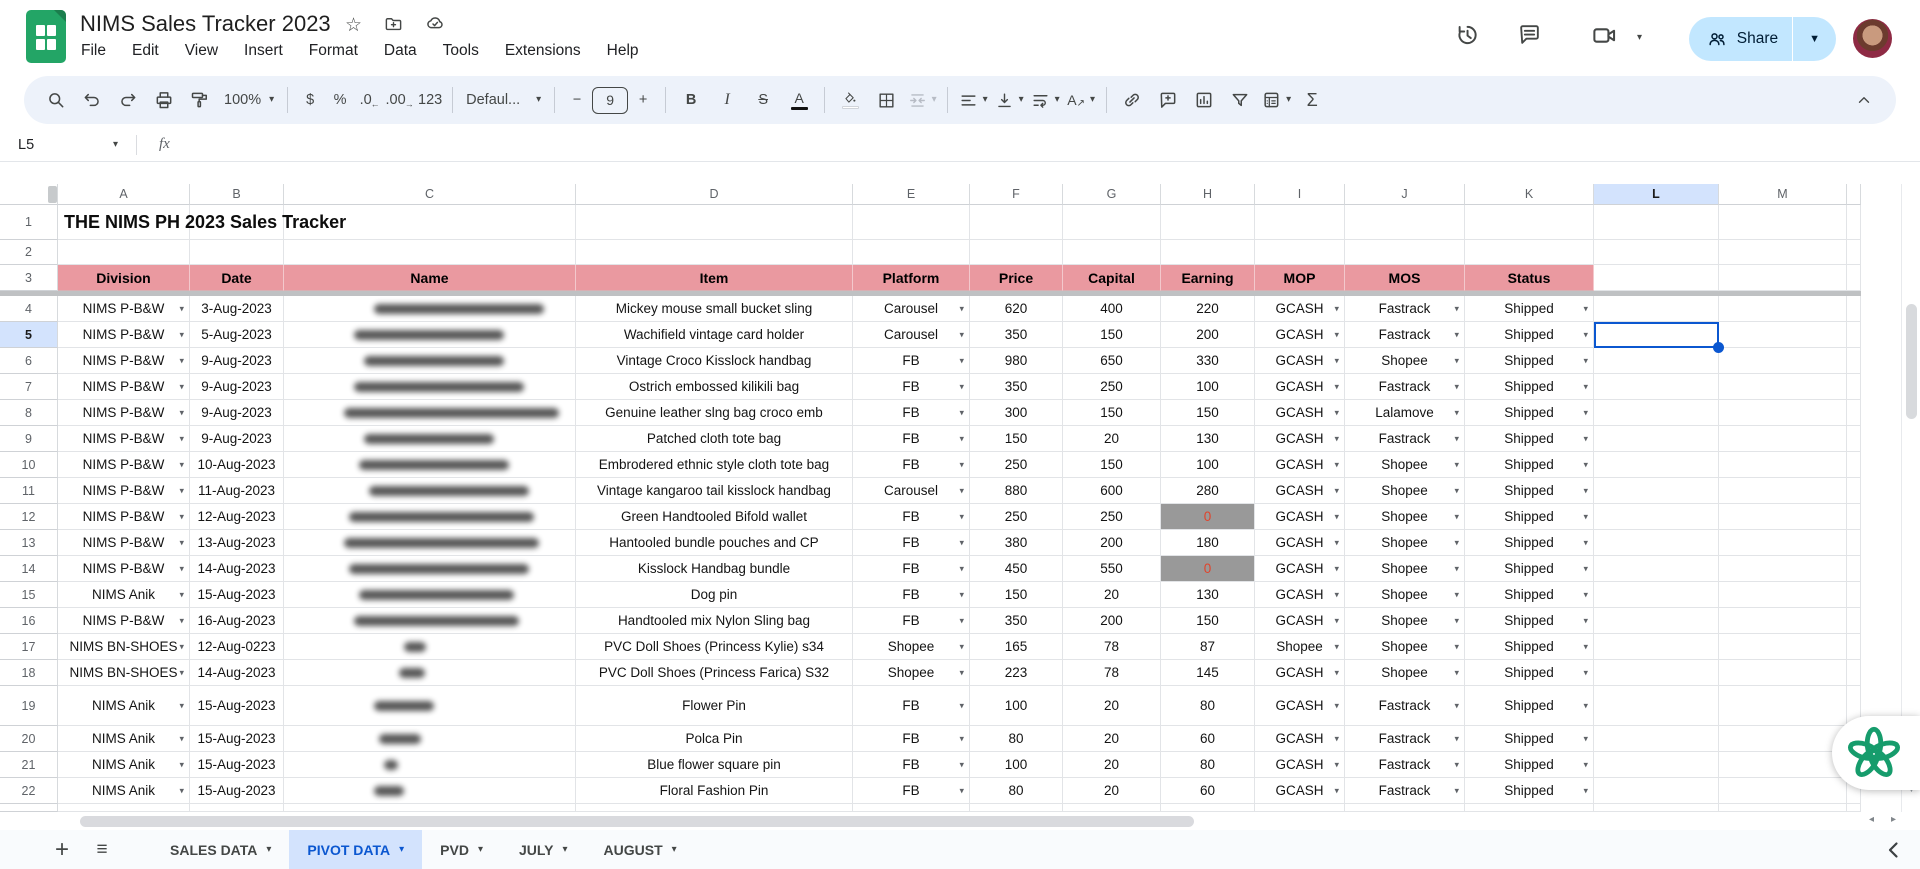 The height and width of the screenshot is (869, 1920). What do you see at coordinates (1529, 361) in the screenshot?
I see `cell-K6: Shipped ▾` at bounding box center [1529, 361].